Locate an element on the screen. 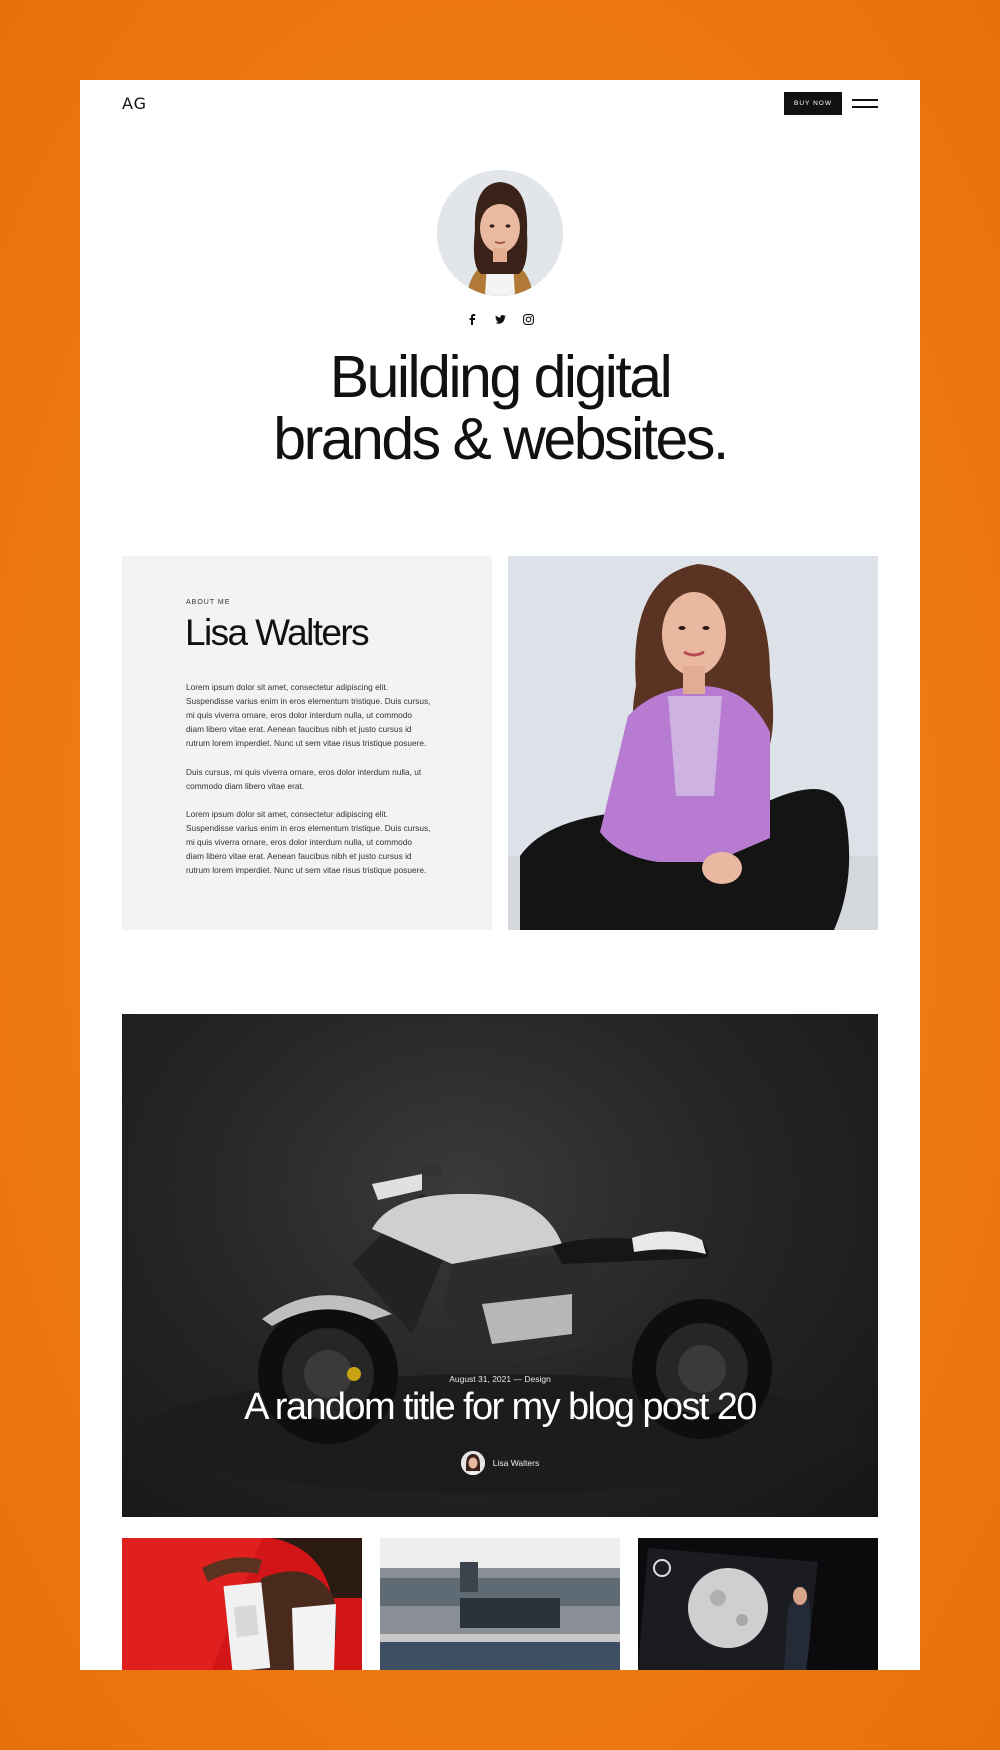 This screenshot has width=1000, height=1750. profile-avatar is located at coordinates (500, 233).